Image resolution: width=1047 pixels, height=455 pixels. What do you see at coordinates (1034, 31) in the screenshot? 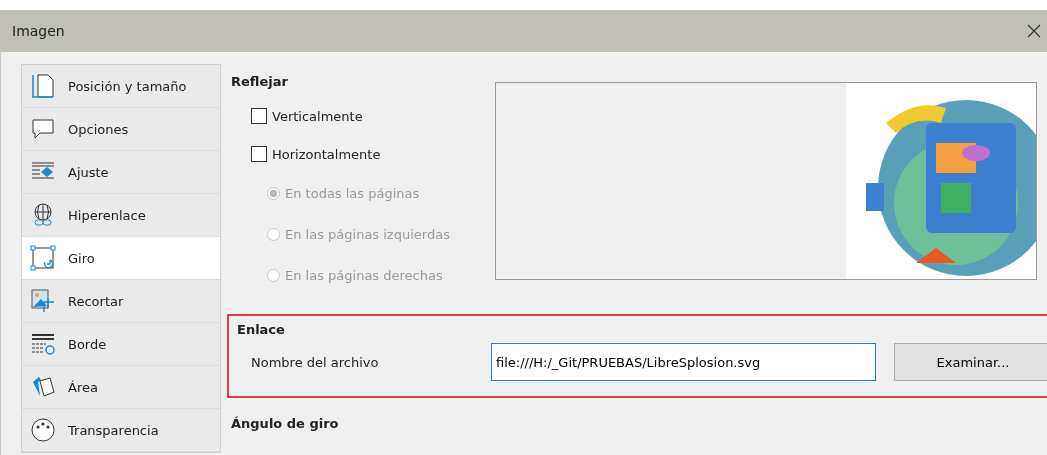
I see `close-icon` at bounding box center [1034, 31].